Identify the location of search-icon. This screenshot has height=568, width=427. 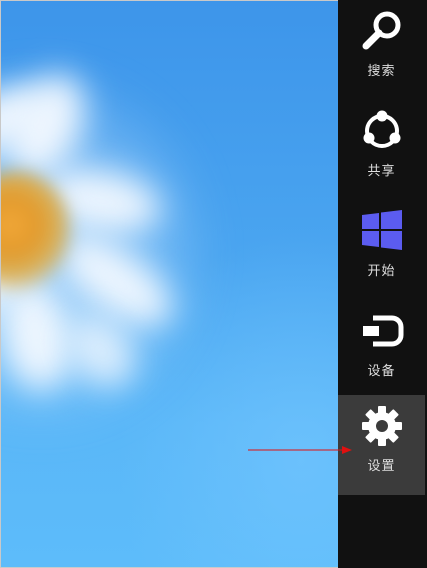
(382, 31).